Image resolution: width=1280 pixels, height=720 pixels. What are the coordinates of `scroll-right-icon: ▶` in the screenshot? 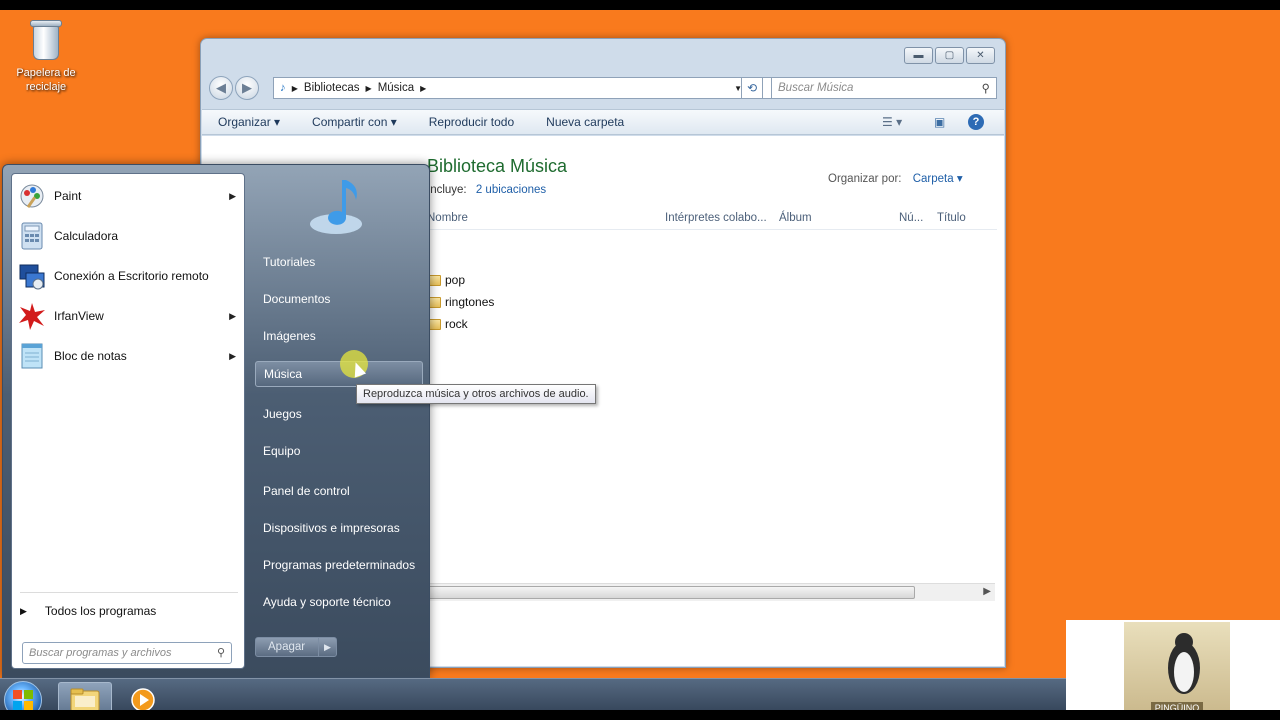 It's located at (987, 591).